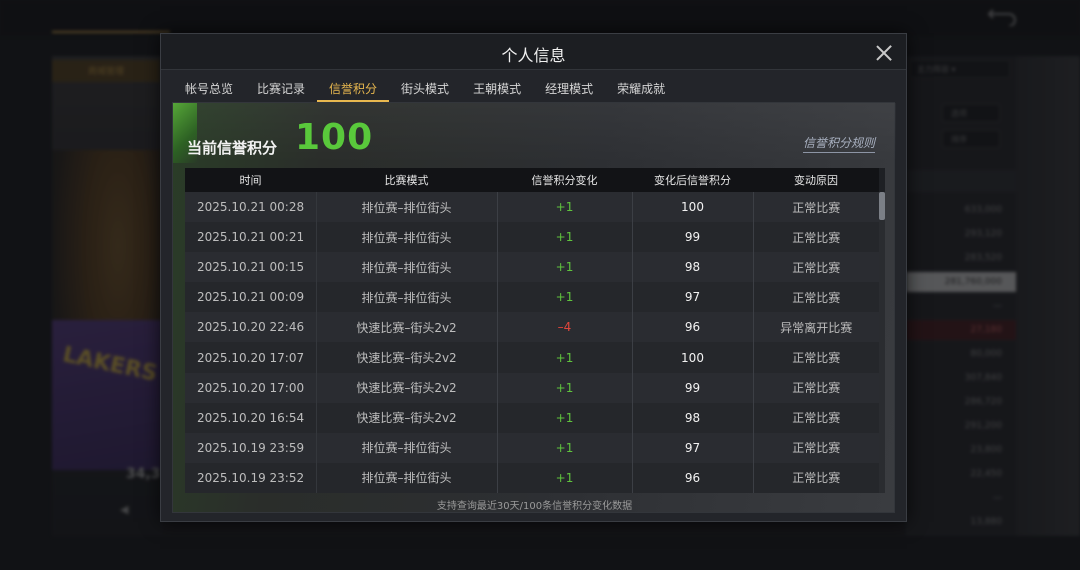 This screenshot has width=1080, height=570. Describe the element at coordinates (839, 143) in the screenshot. I see `credit-rules-link: 信誉积分规则` at that location.